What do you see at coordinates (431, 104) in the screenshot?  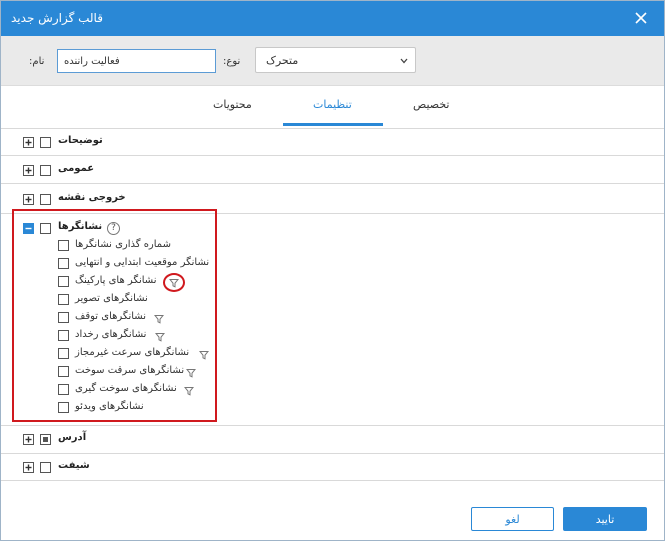 I see `tab-assignment: تخصیص` at bounding box center [431, 104].